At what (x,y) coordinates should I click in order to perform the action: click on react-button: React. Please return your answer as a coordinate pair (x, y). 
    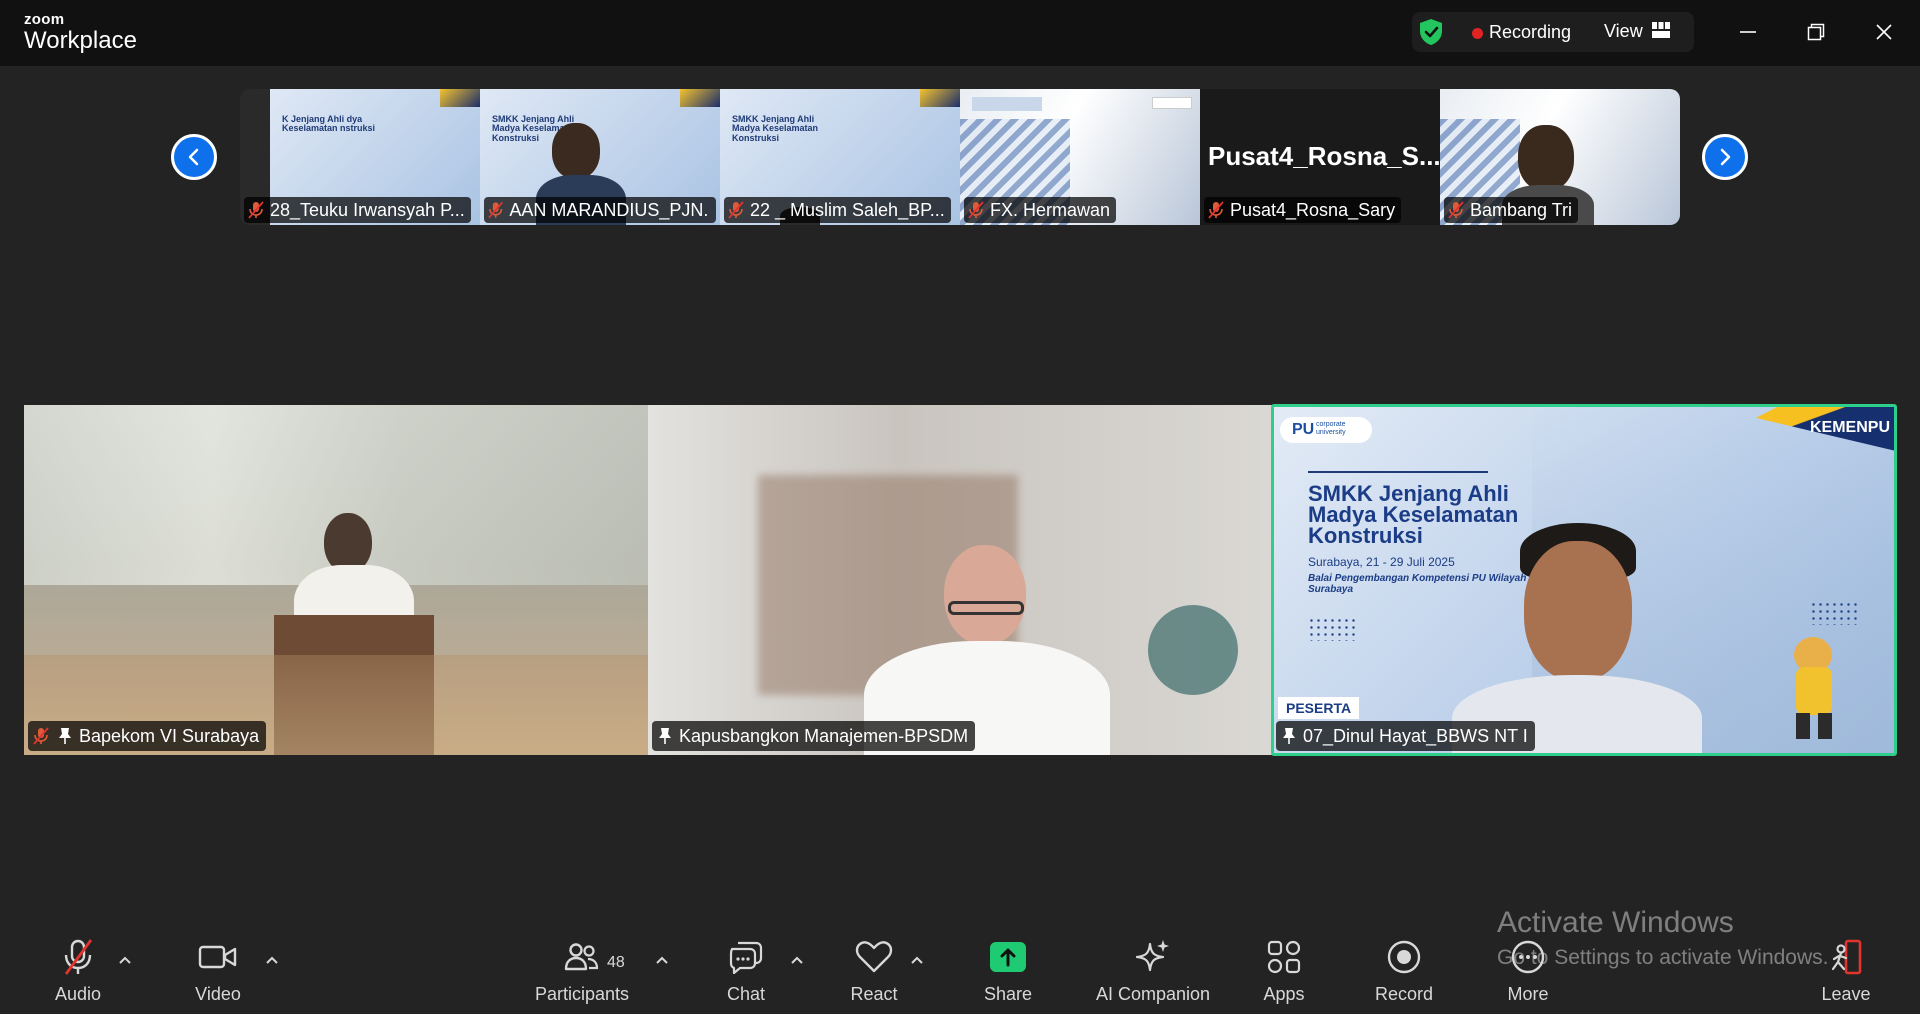
    Looking at the image, I should click on (874, 972).